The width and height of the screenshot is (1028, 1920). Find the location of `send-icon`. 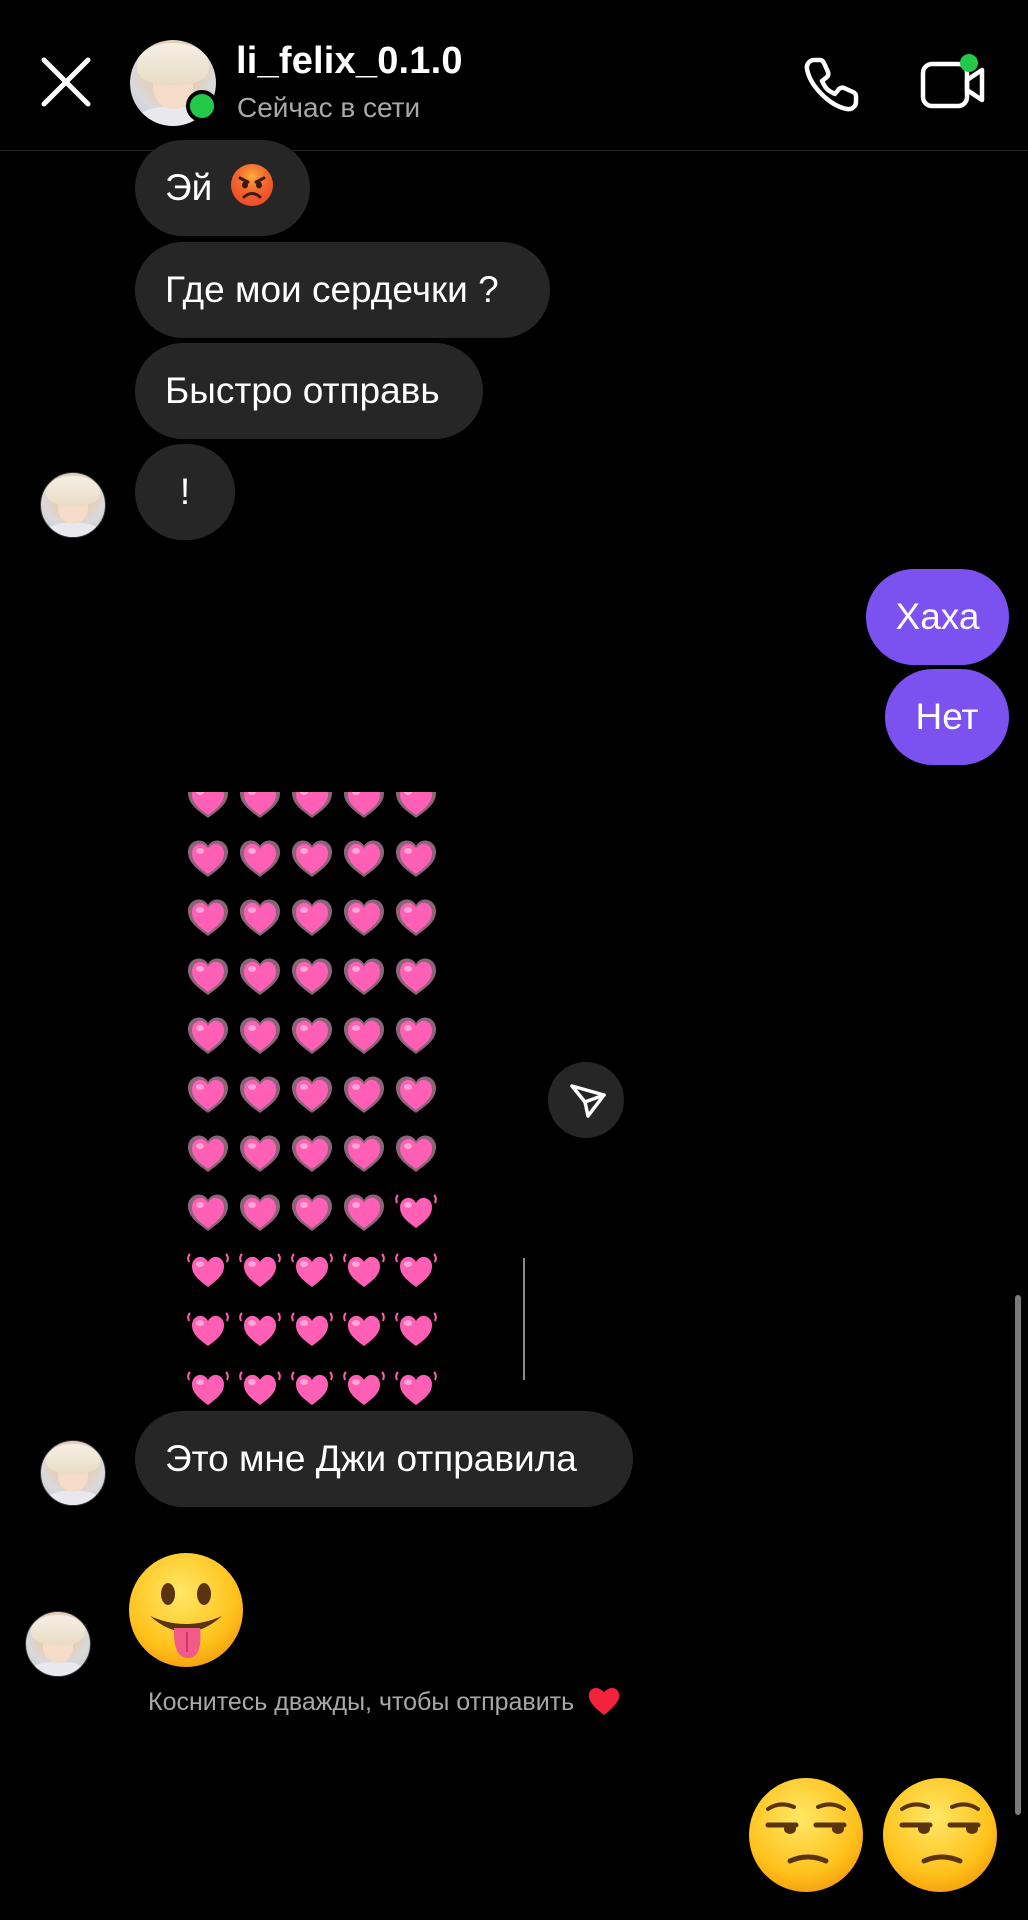

send-icon is located at coordinates (588, 1101).